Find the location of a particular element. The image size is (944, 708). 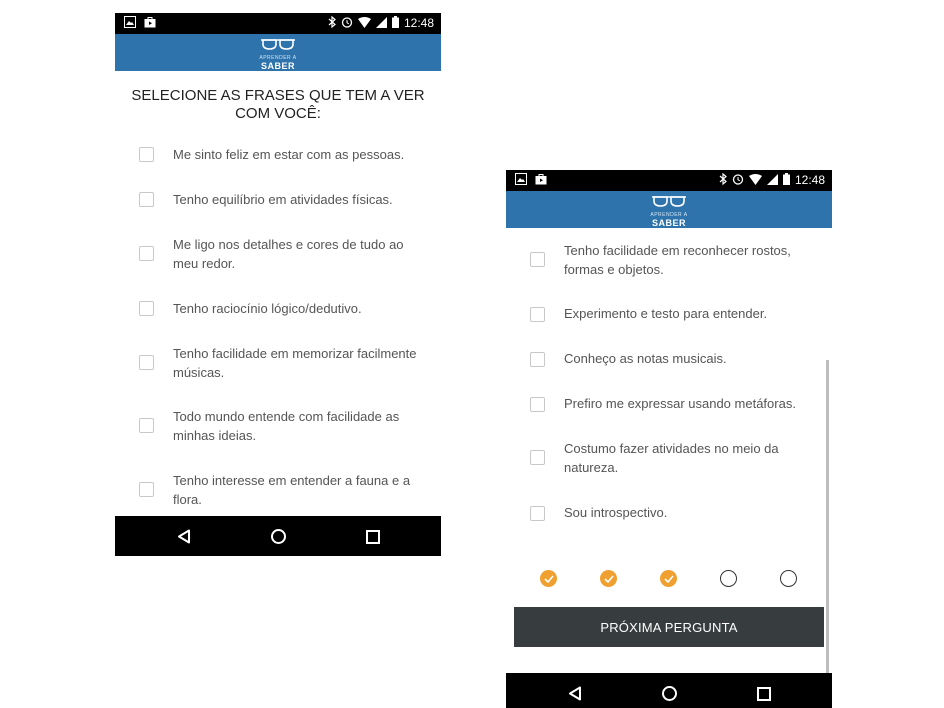

option-item: Tenho raciocínio lógico/dedutivo. is located at coordinates (278, 309).